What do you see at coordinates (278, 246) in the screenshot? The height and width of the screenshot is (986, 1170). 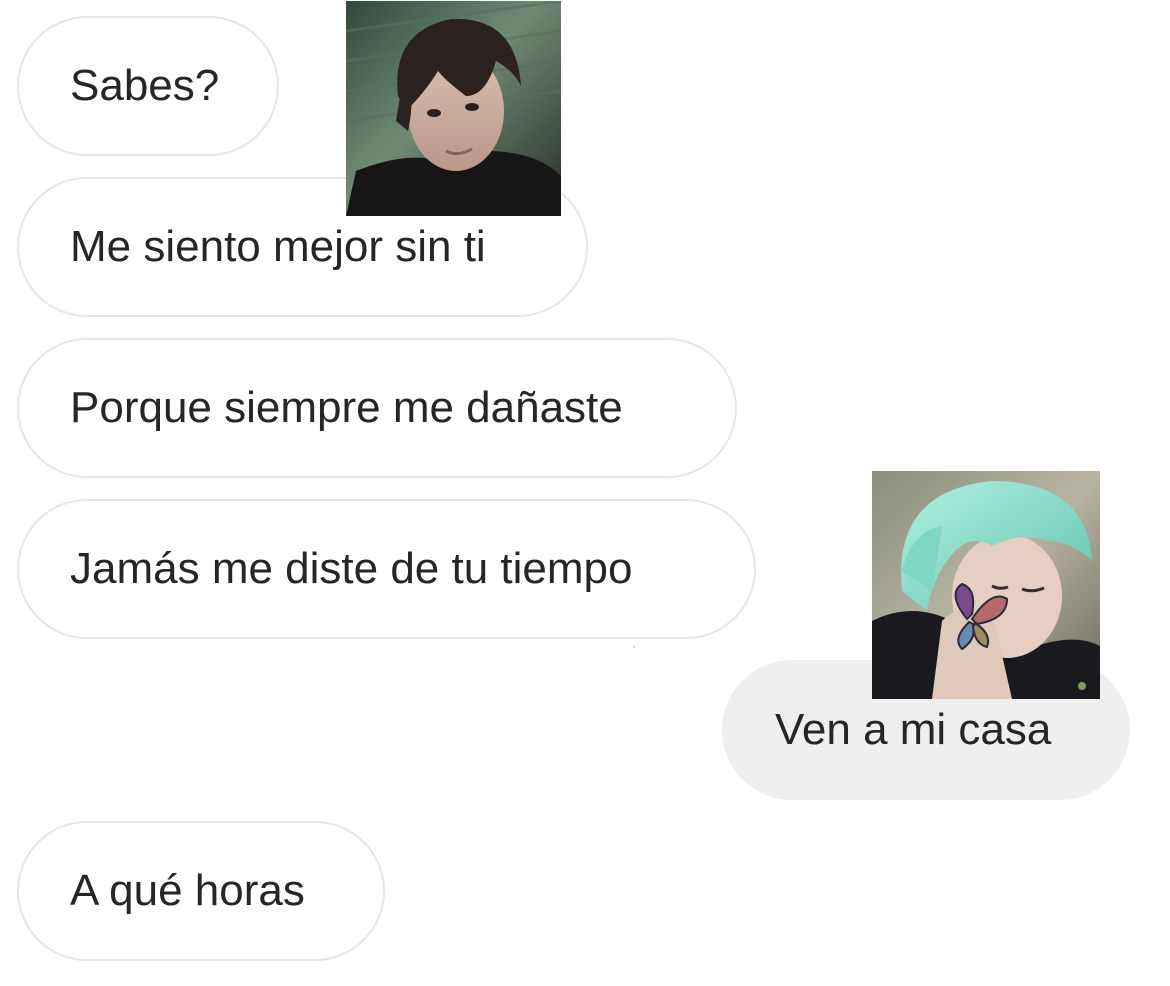 I see `message-text: Me siento mejor sin ti` at bounding box center [278, 246].